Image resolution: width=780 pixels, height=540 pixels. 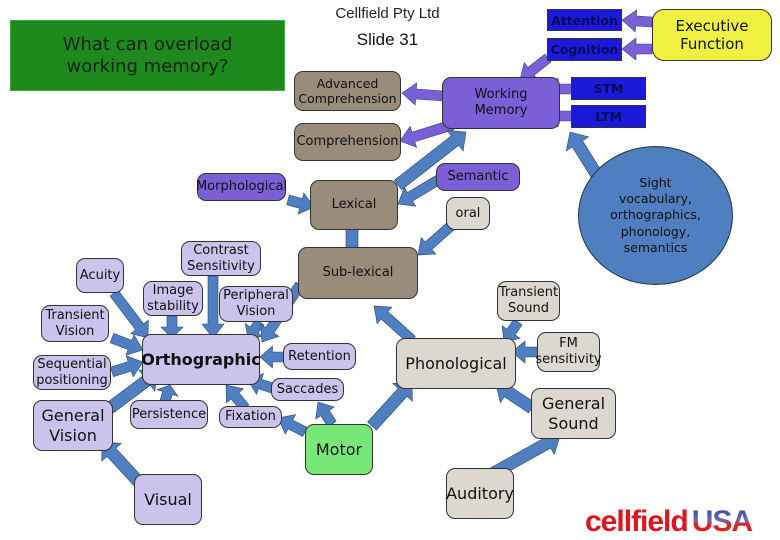 What do you see at coordinates (73, 425) in the screenshot?
I see `node-general-vision: General Vision` at bounding box center [73, 425].